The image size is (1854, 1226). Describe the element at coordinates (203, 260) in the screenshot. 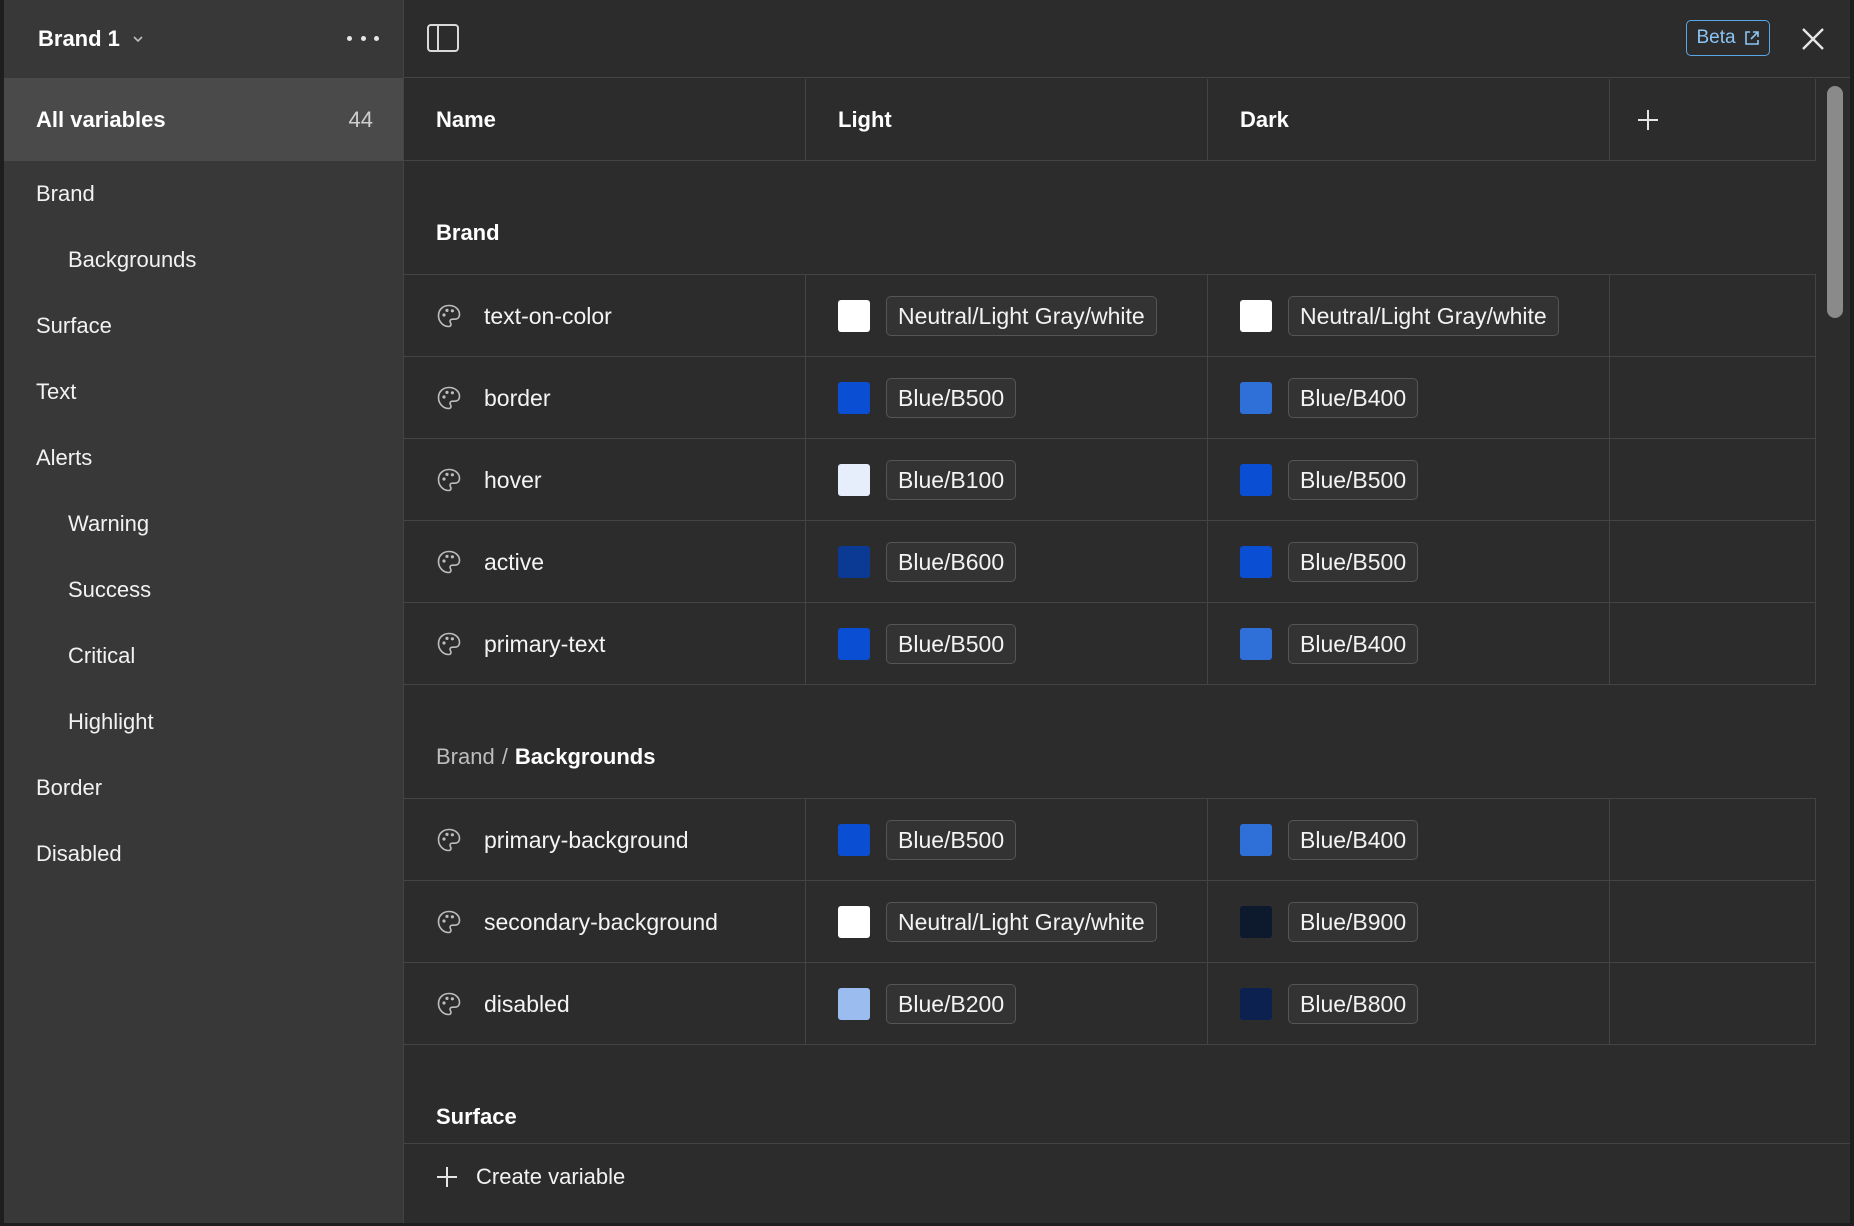

I see `sidebar-group-item: Backgrounds` at that location.